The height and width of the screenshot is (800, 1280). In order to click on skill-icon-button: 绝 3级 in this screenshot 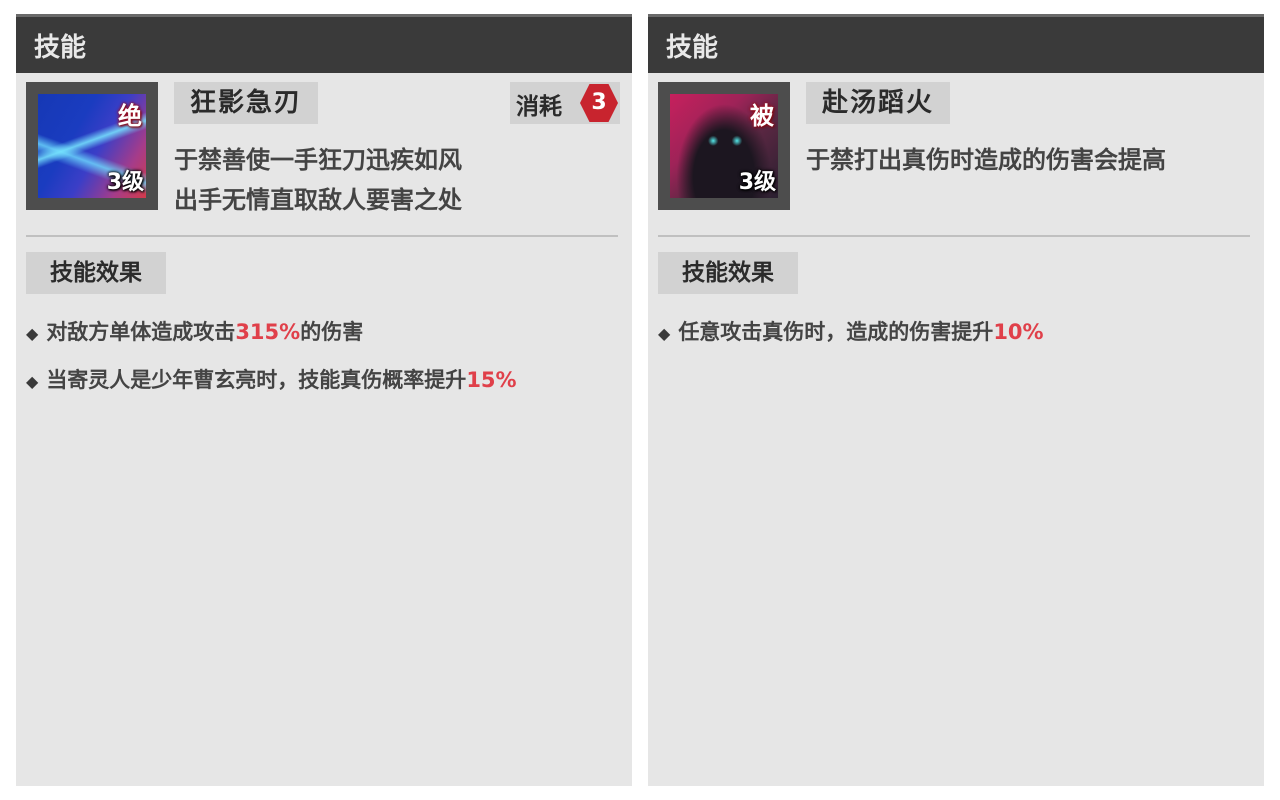, I will do `click(92, 146)`.